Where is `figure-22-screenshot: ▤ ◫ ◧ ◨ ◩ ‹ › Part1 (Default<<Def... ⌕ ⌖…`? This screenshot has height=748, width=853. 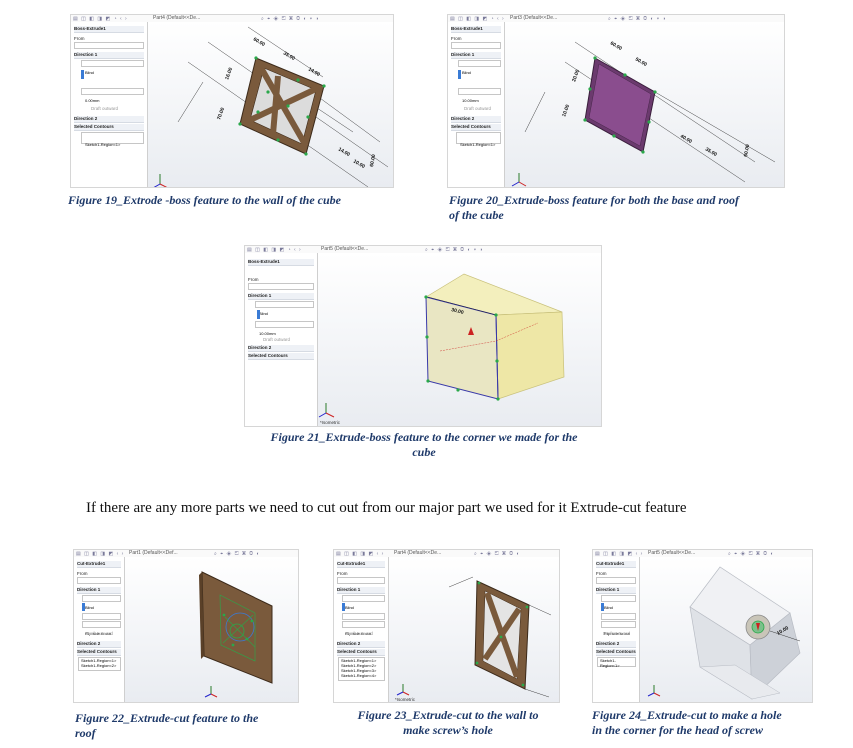
figure-22-screenshot: ▤ ◫ ◧ ◨ ◩ ‹ › Part1 (Default<<Def... ⌕ ⌖… is located at coordinates (186, 626).